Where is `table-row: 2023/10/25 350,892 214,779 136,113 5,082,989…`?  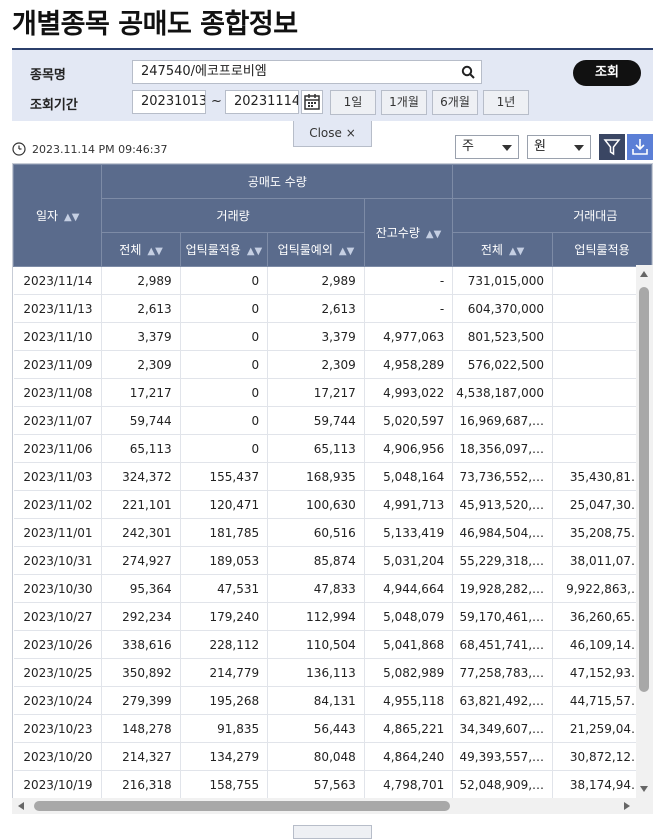 table-row: 2023/10/25 350,892 214,779 136,113 5,082,989… is located at coordinates (332, 672).